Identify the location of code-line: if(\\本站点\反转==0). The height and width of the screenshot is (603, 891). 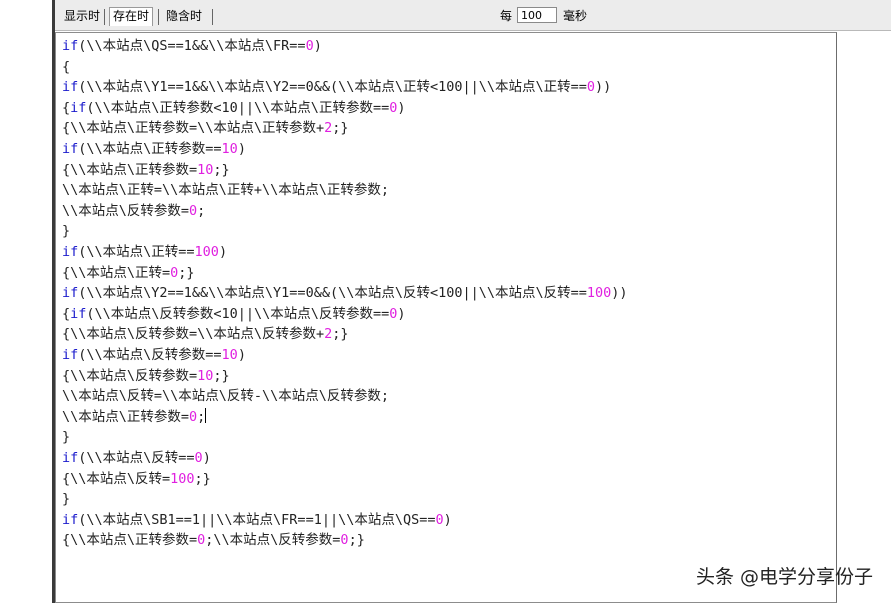
(136, 458).